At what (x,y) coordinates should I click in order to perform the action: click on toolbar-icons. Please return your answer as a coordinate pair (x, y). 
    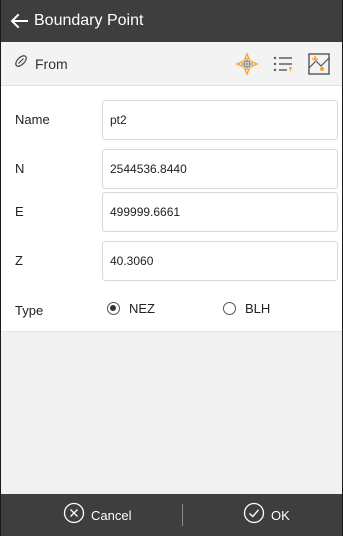
    Looking at the image, I should click on (288, 64).